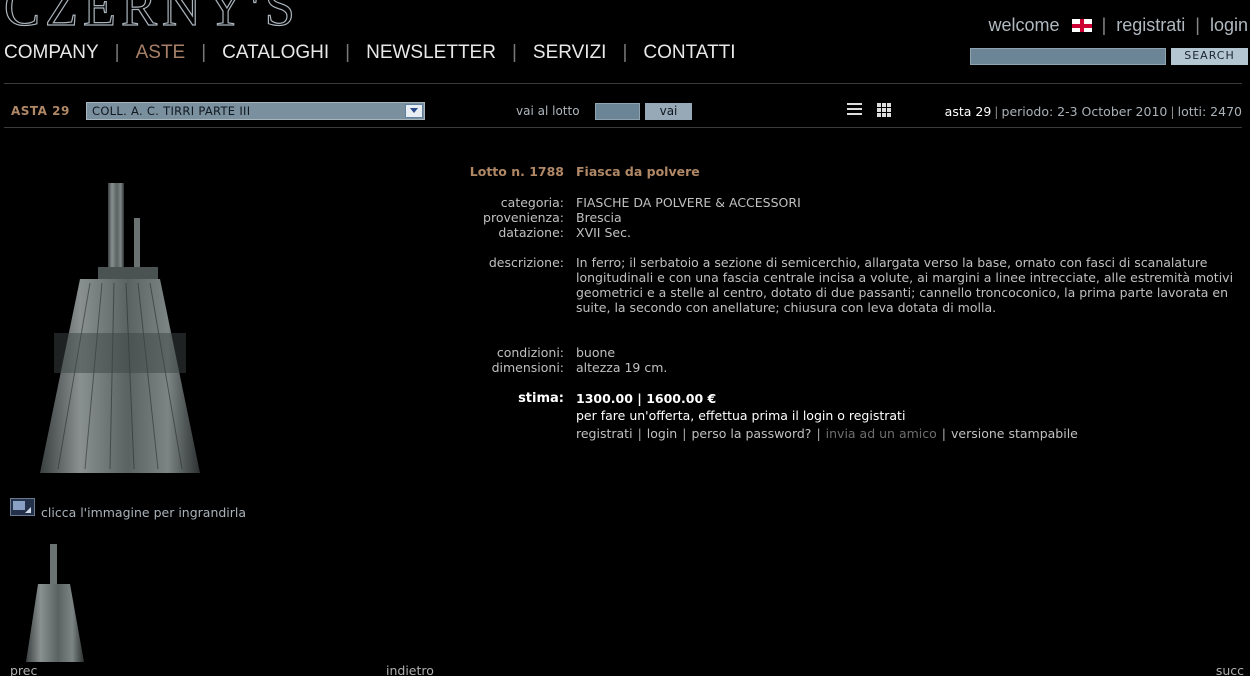 This screenshot has height=676, width=1250. I want to click on nav-newsletter: NEWSLETTER, so click(431, 53).